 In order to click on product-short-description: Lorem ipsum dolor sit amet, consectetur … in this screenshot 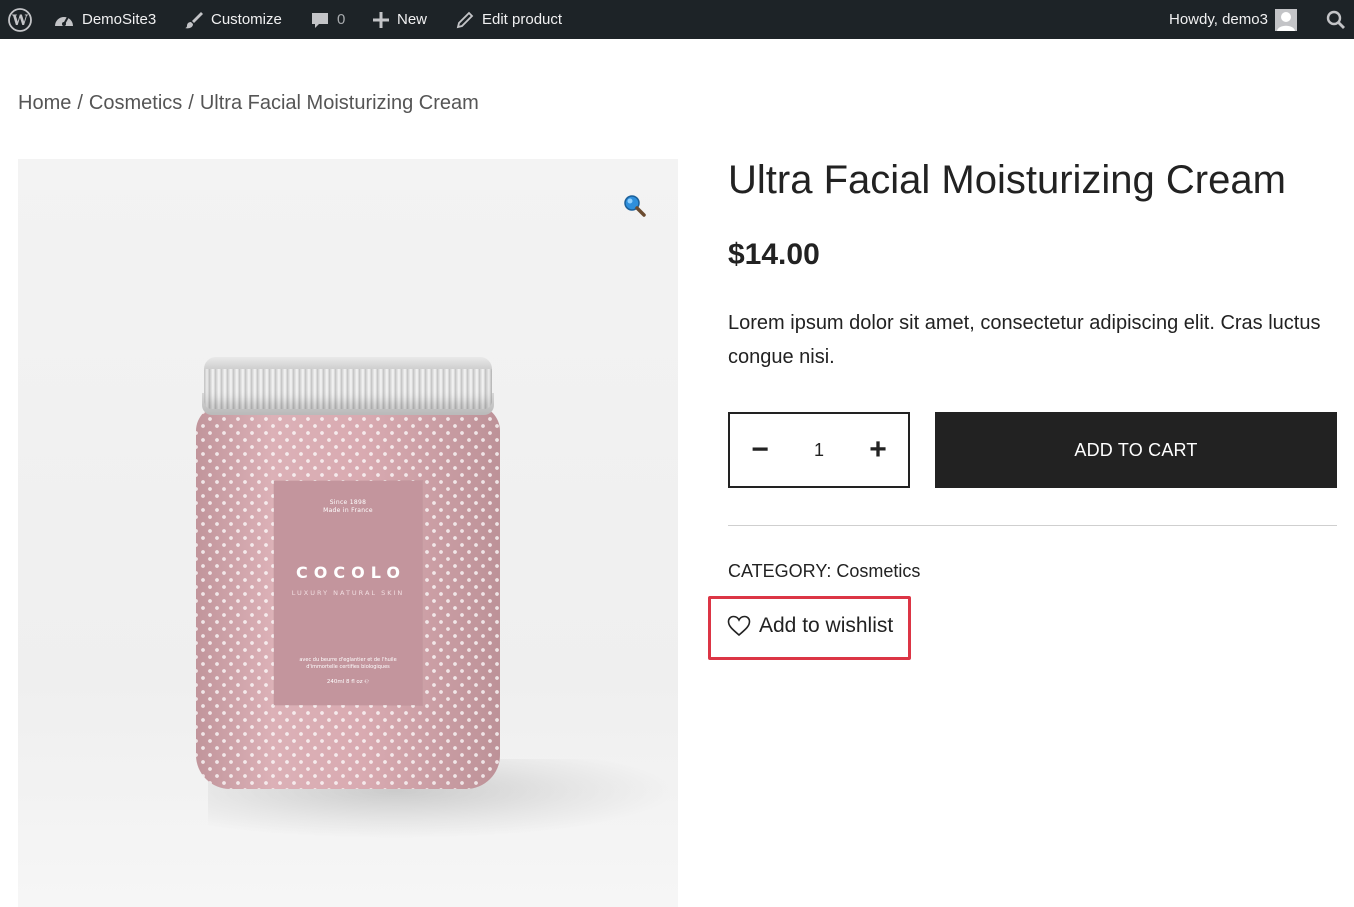, I will do `click(1024, 340)`.